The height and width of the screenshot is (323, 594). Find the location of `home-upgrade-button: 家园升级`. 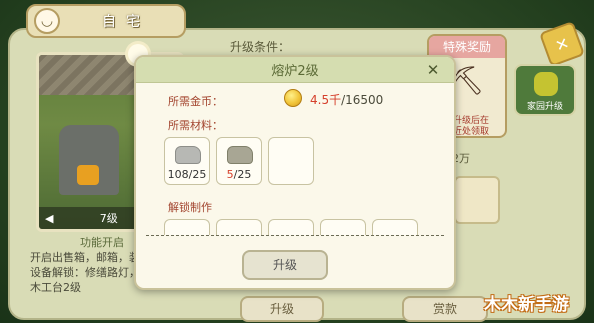

home-upgrade-button: 家园升级 is located at coordinates (545, 90).